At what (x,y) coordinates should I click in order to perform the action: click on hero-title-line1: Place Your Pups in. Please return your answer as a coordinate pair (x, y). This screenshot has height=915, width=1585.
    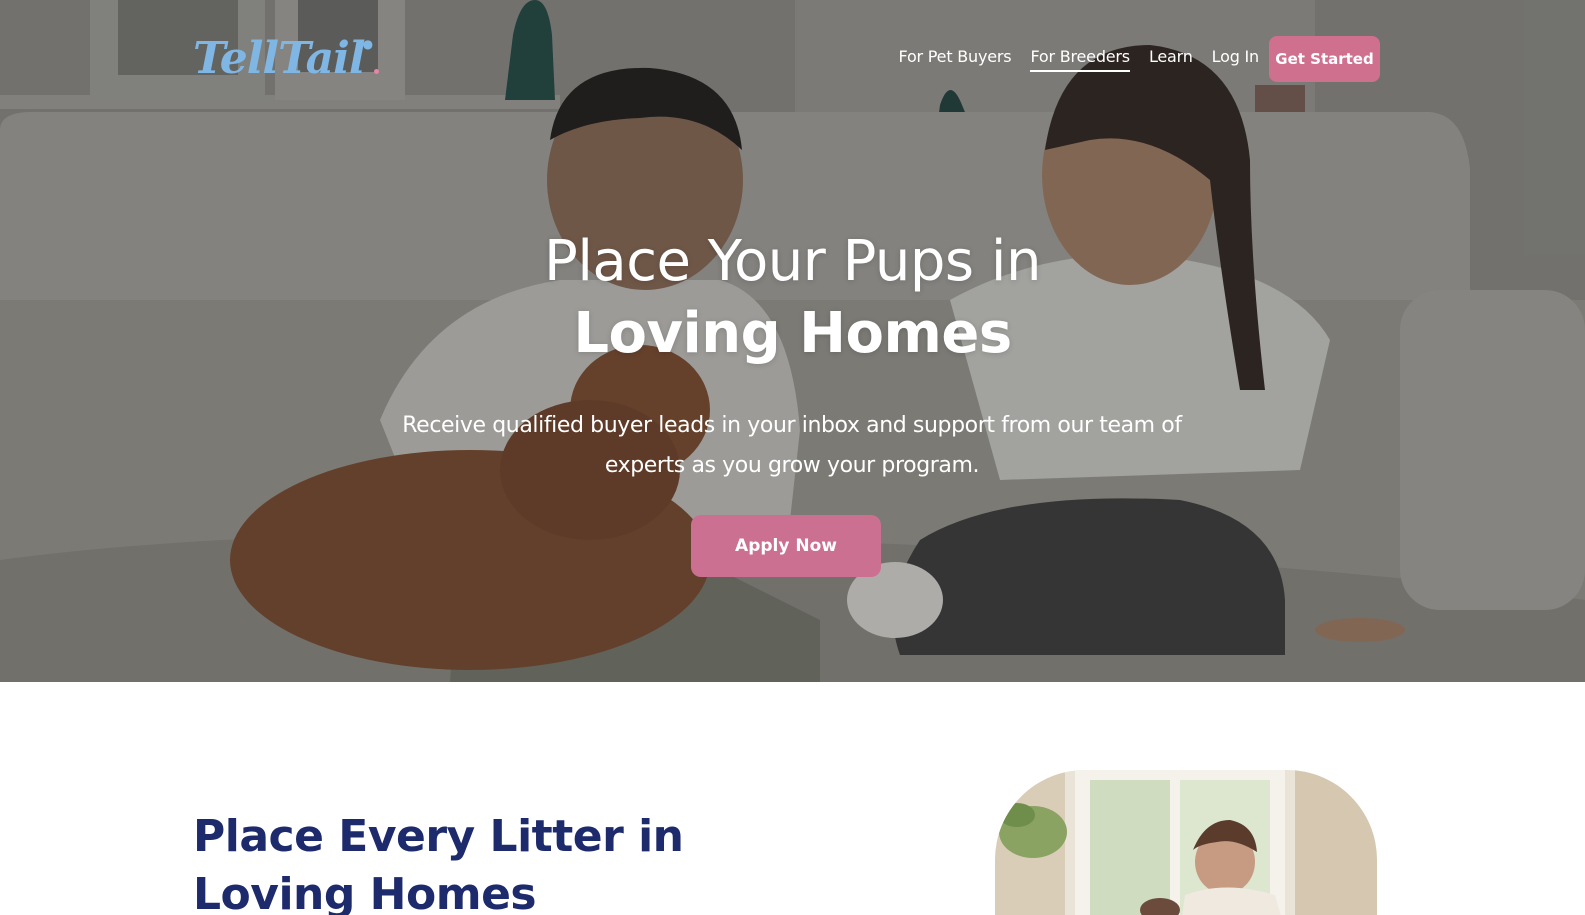
    Looking at the image, I should click on (792, 261).